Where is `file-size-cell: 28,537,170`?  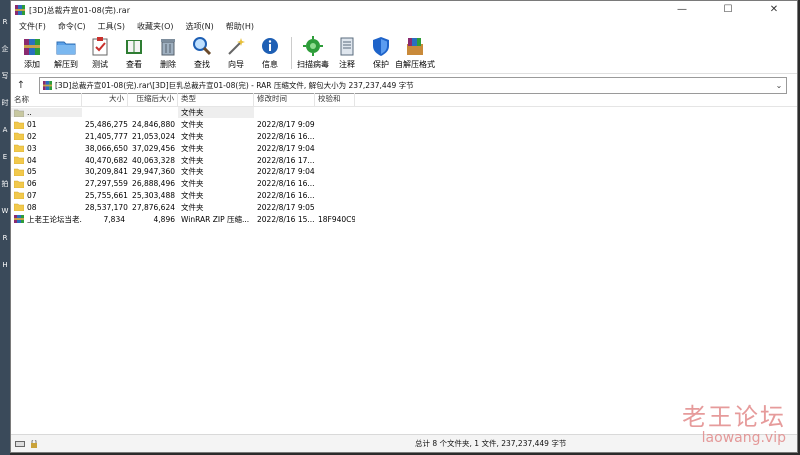
file-size-cell: 28,537,170 is located at coordinates (105, 207).